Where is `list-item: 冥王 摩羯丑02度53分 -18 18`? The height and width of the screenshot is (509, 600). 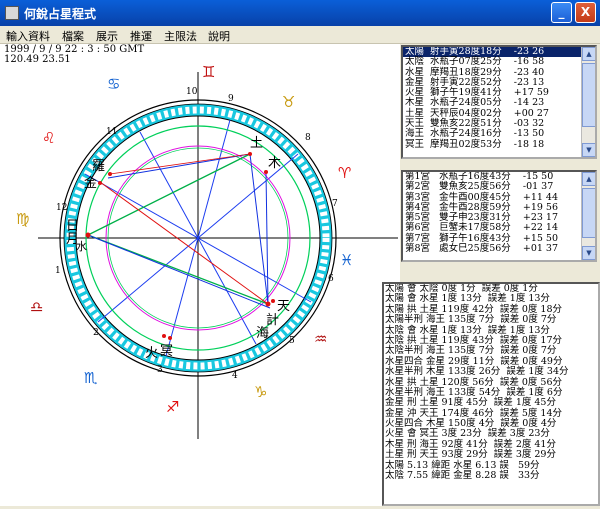
list-item: 冥王 摩羯丑02度53分 -18 18 is located at coordinates (499, 144).